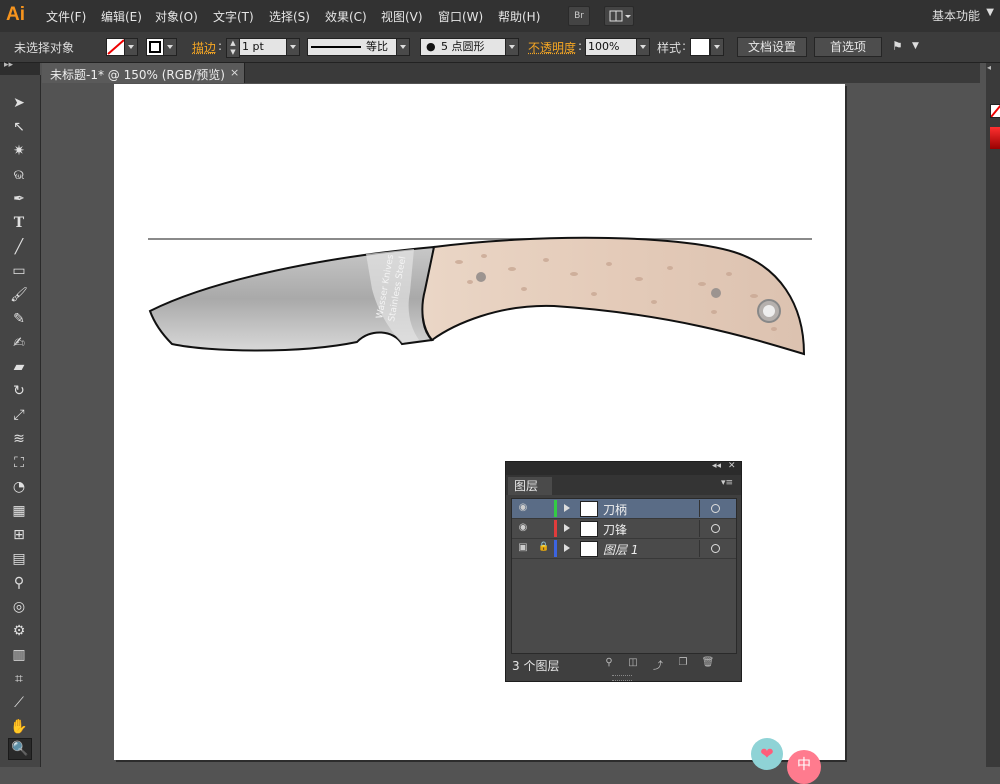  What do you see at coordinates (19, 175) in the screenshot?
I see `lasso-tool-icon: ଭ` at bounding box center [19, 175].